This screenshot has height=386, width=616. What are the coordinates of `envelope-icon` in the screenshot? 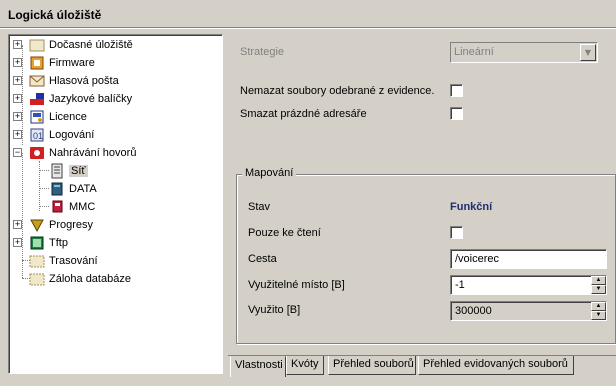 It's located at (37, 81).